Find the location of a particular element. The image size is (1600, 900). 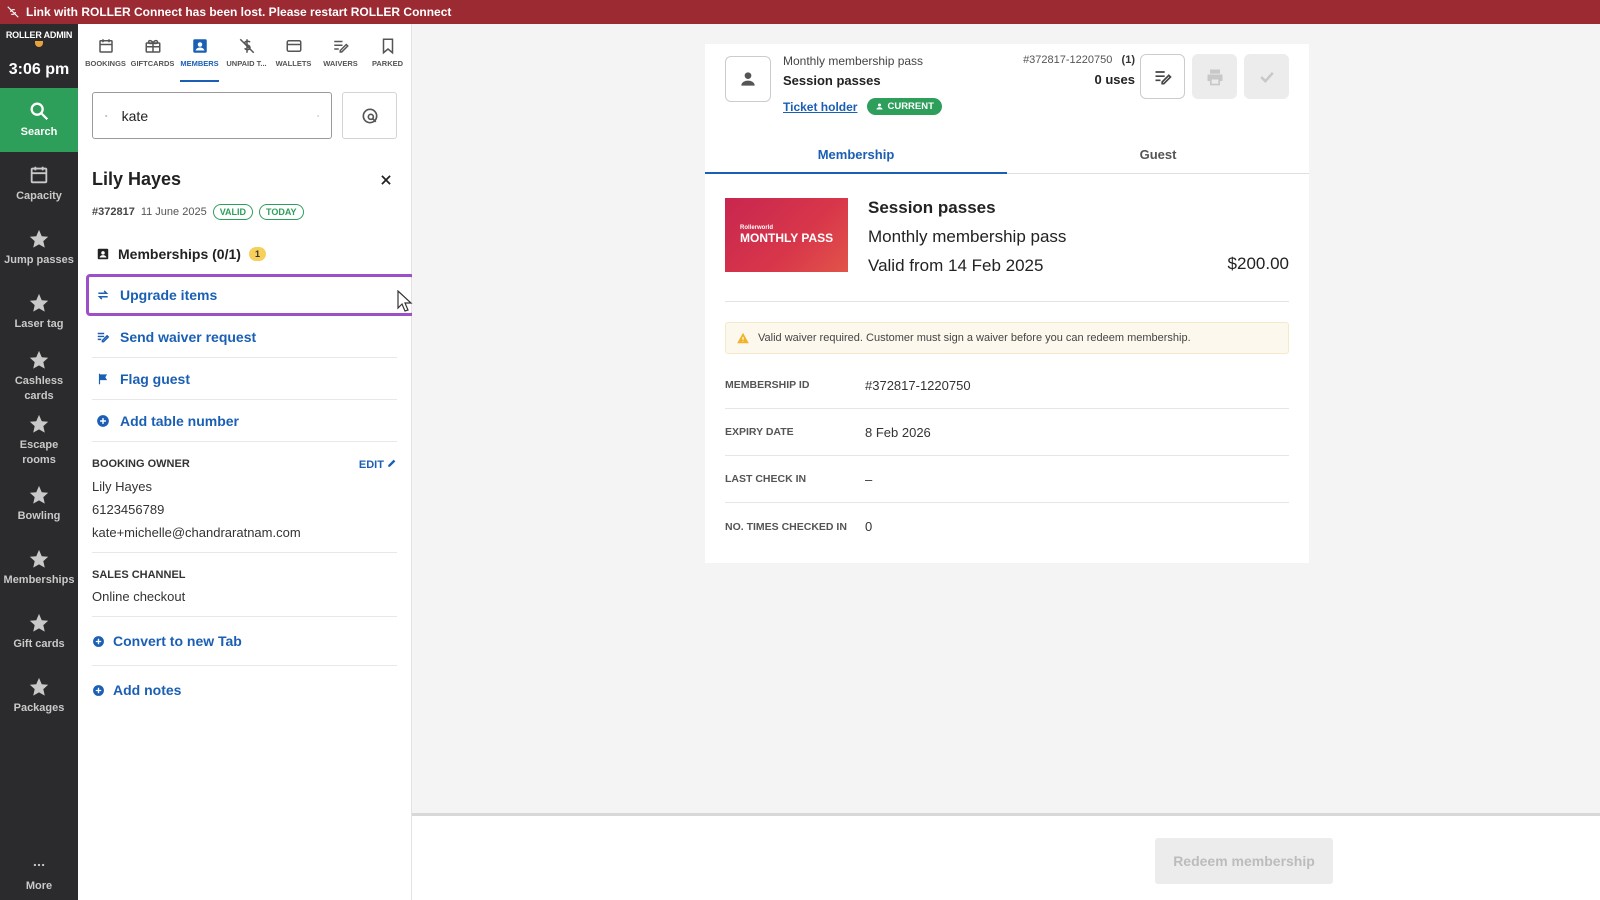

edit-note-button is located at coordinates (1162, 76).